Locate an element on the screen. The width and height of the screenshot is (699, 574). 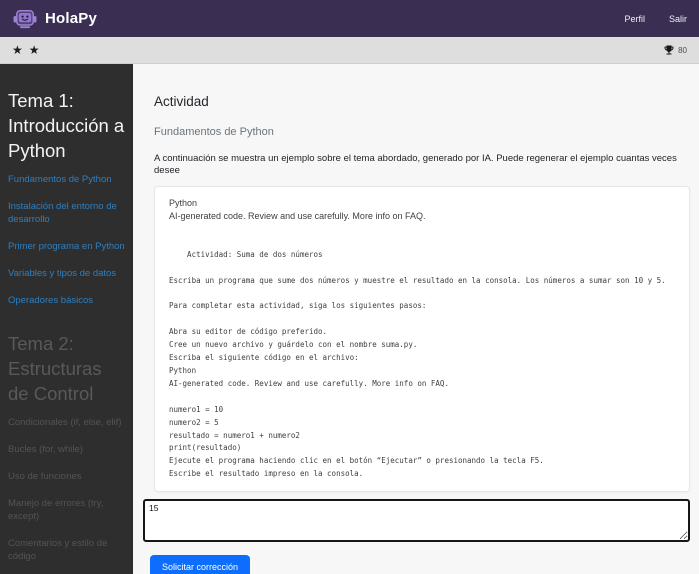
sidebar-item-operadores: Operadores básicos is located at coordinates (66, 300).